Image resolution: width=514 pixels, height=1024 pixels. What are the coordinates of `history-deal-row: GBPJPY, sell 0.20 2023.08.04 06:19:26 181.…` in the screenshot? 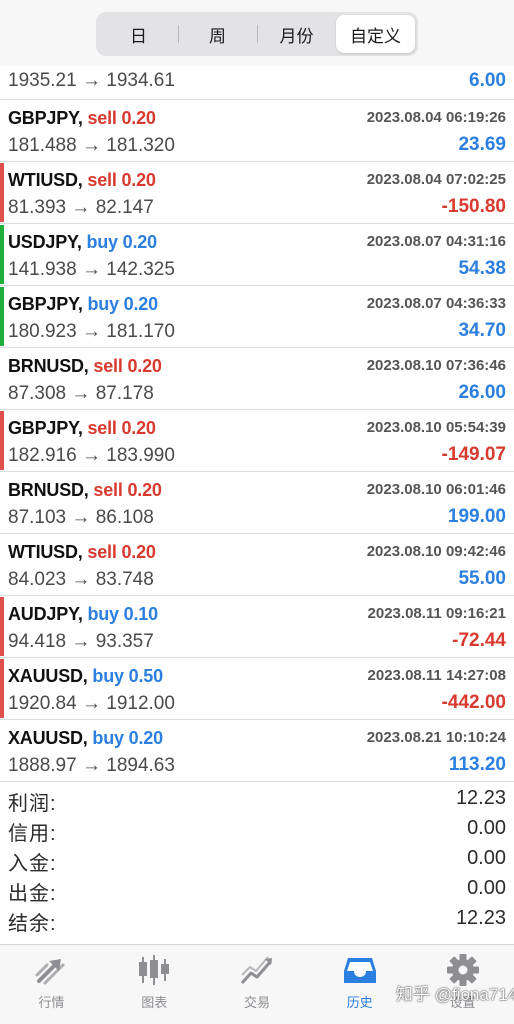 It's located at (257, 131).